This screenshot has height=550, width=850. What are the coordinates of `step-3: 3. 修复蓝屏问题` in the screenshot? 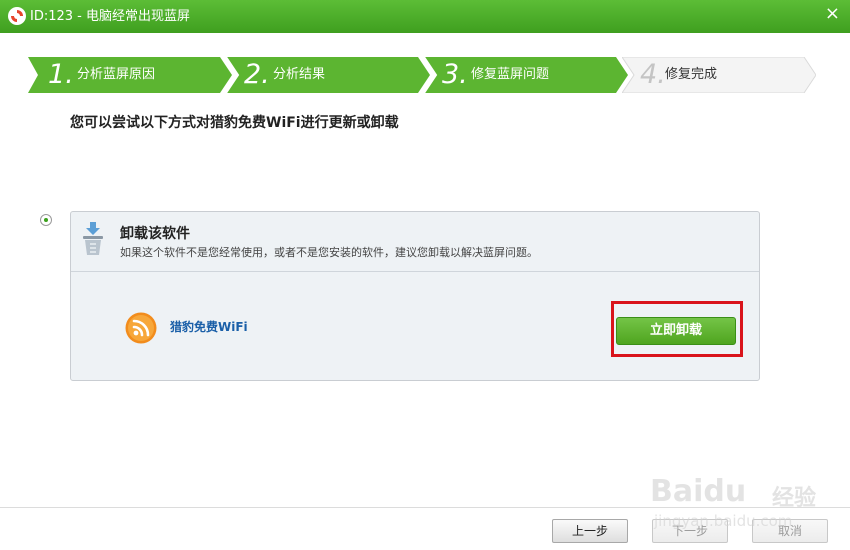 It's located at (526, 75).